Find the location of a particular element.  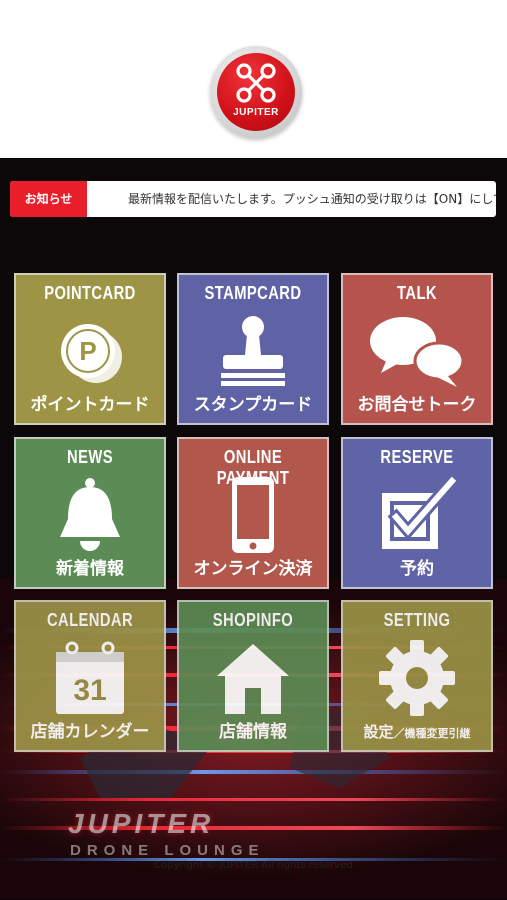

tile-label: 店舗情報 is located at coordinates (253, 732).